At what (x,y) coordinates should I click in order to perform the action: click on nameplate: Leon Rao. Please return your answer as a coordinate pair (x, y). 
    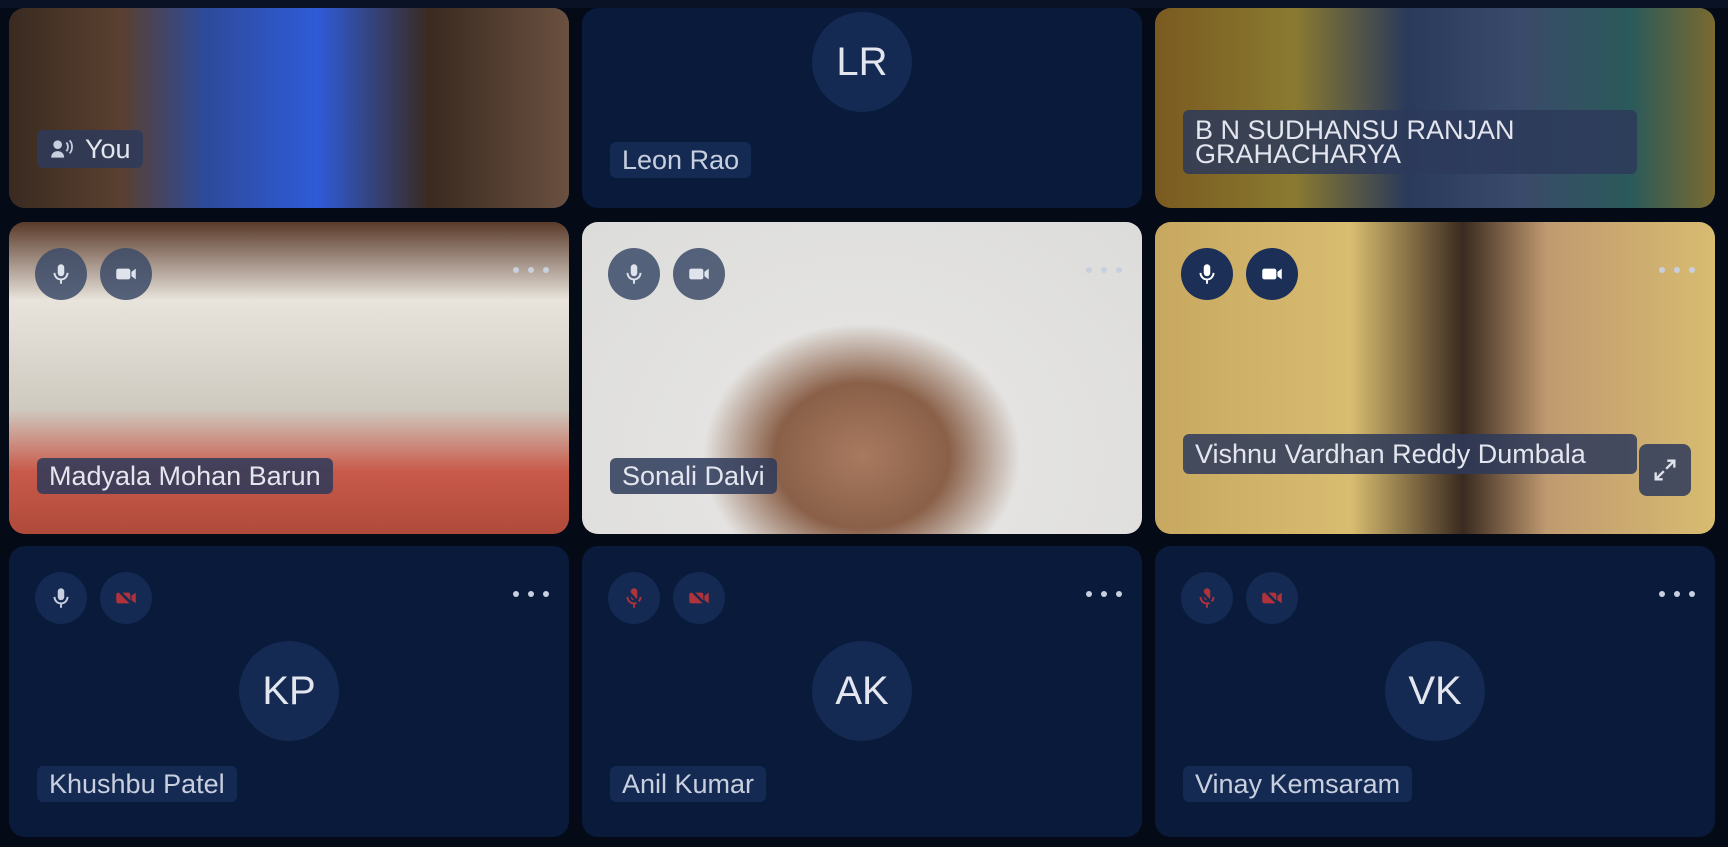
    Looking at the image, I should click on (681, 160).